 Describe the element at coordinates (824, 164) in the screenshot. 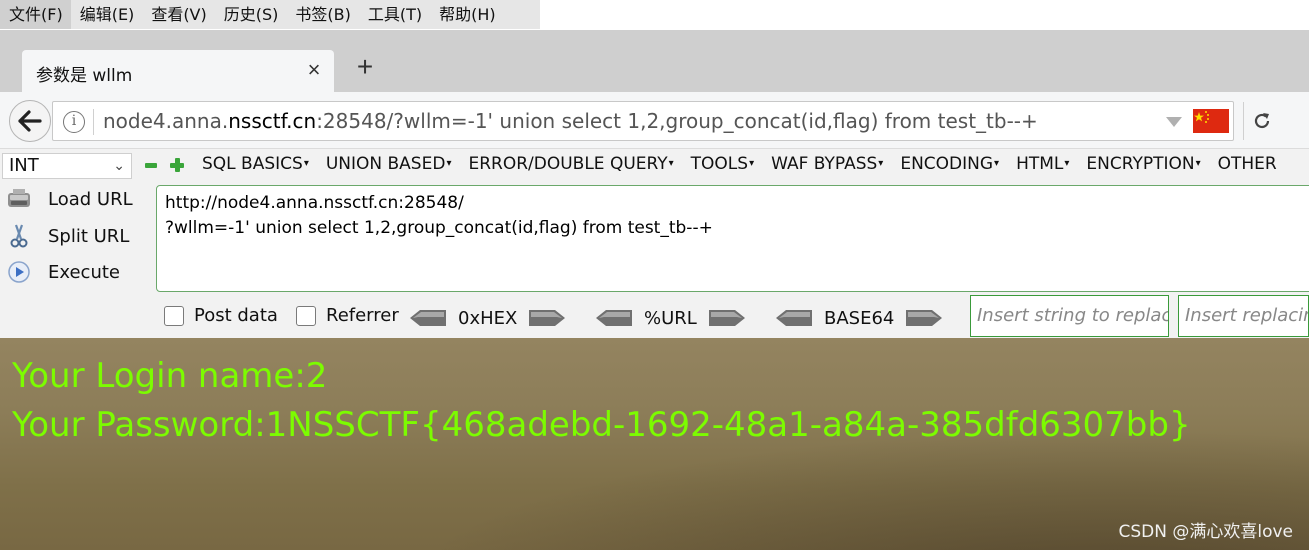

I see `menu-waf-bypass-label: WAF BYPASS` at that location.